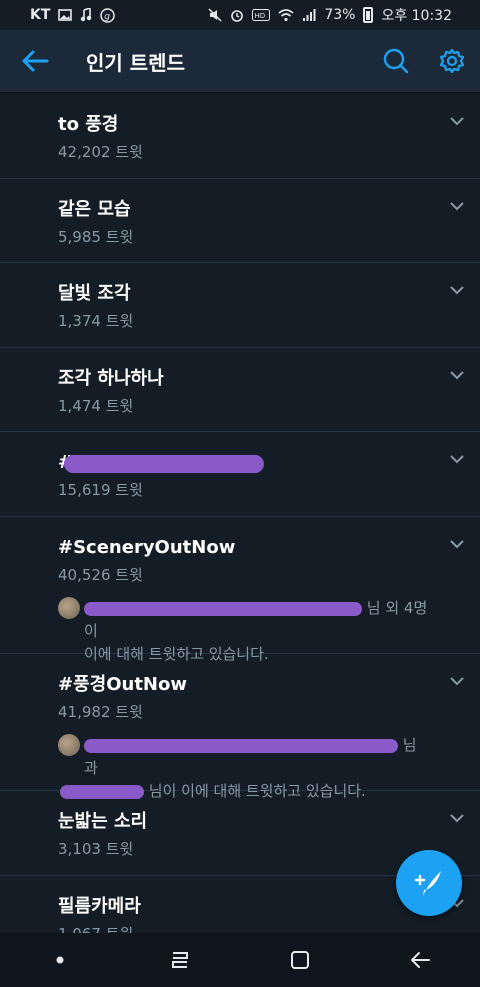  I want to click on image-icon, so click(65, 15).